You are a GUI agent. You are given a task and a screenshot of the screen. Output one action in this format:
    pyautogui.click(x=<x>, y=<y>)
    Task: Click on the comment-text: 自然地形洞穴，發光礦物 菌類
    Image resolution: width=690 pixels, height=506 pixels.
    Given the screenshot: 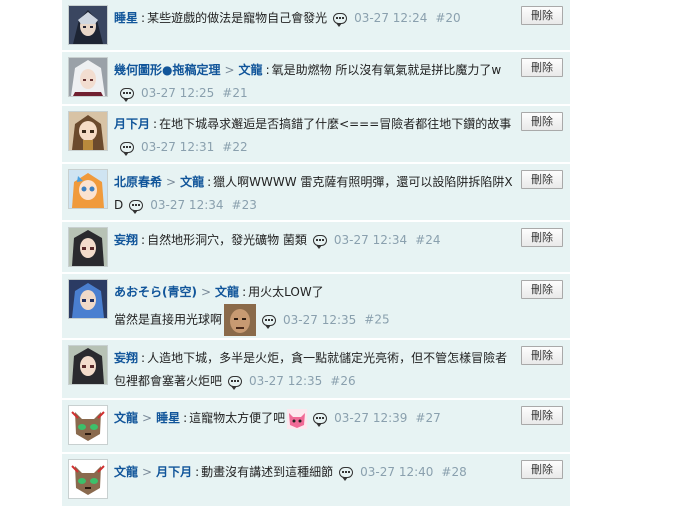 What is the action you would take?
    pyautogui.click(x=227, y=240)
    